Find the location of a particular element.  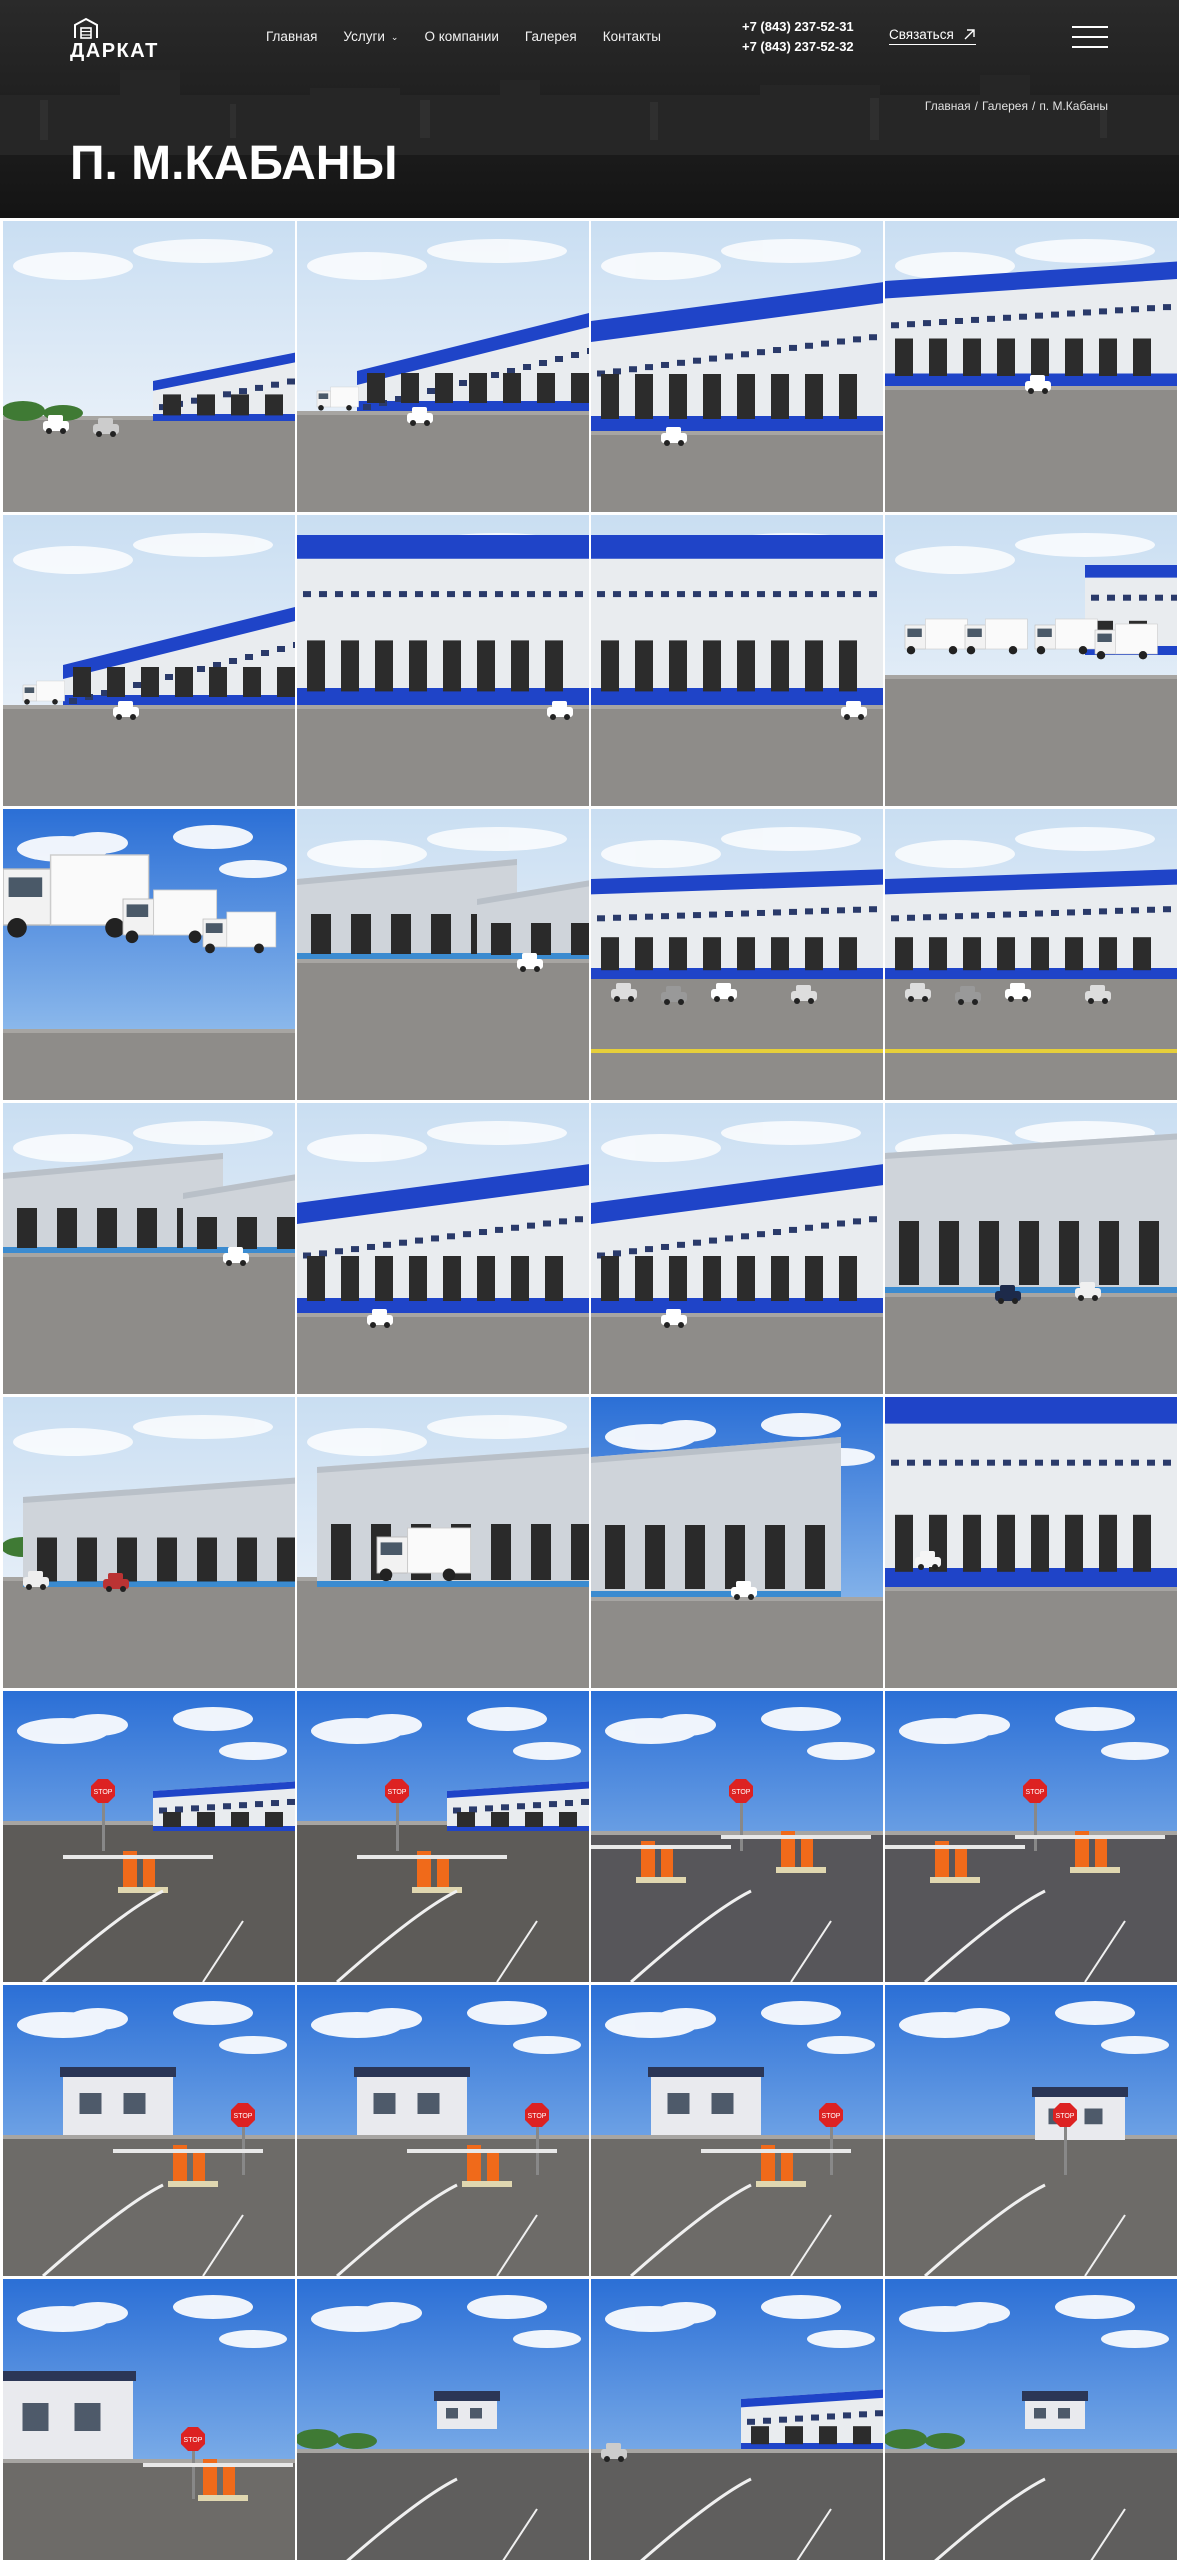

nav-label: Главная is located at coordinates (292, 36).